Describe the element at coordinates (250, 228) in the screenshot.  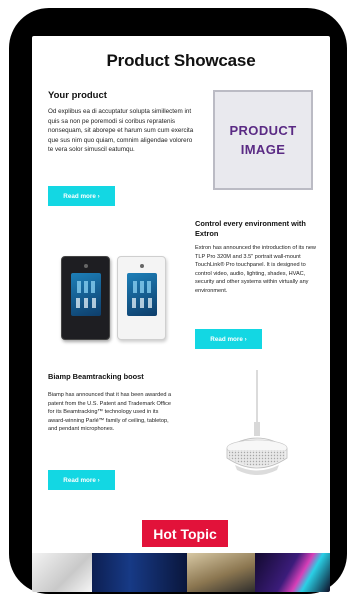
I see `section-heading-extron: Control every environment with Extron` at that location.